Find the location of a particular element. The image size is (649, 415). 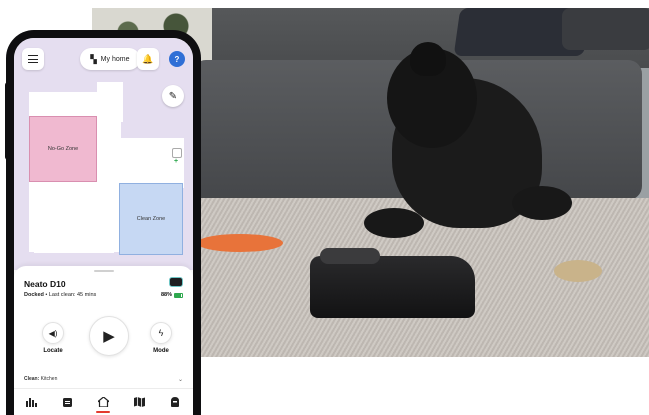

battery-fill is located at coordinates (178, 295).